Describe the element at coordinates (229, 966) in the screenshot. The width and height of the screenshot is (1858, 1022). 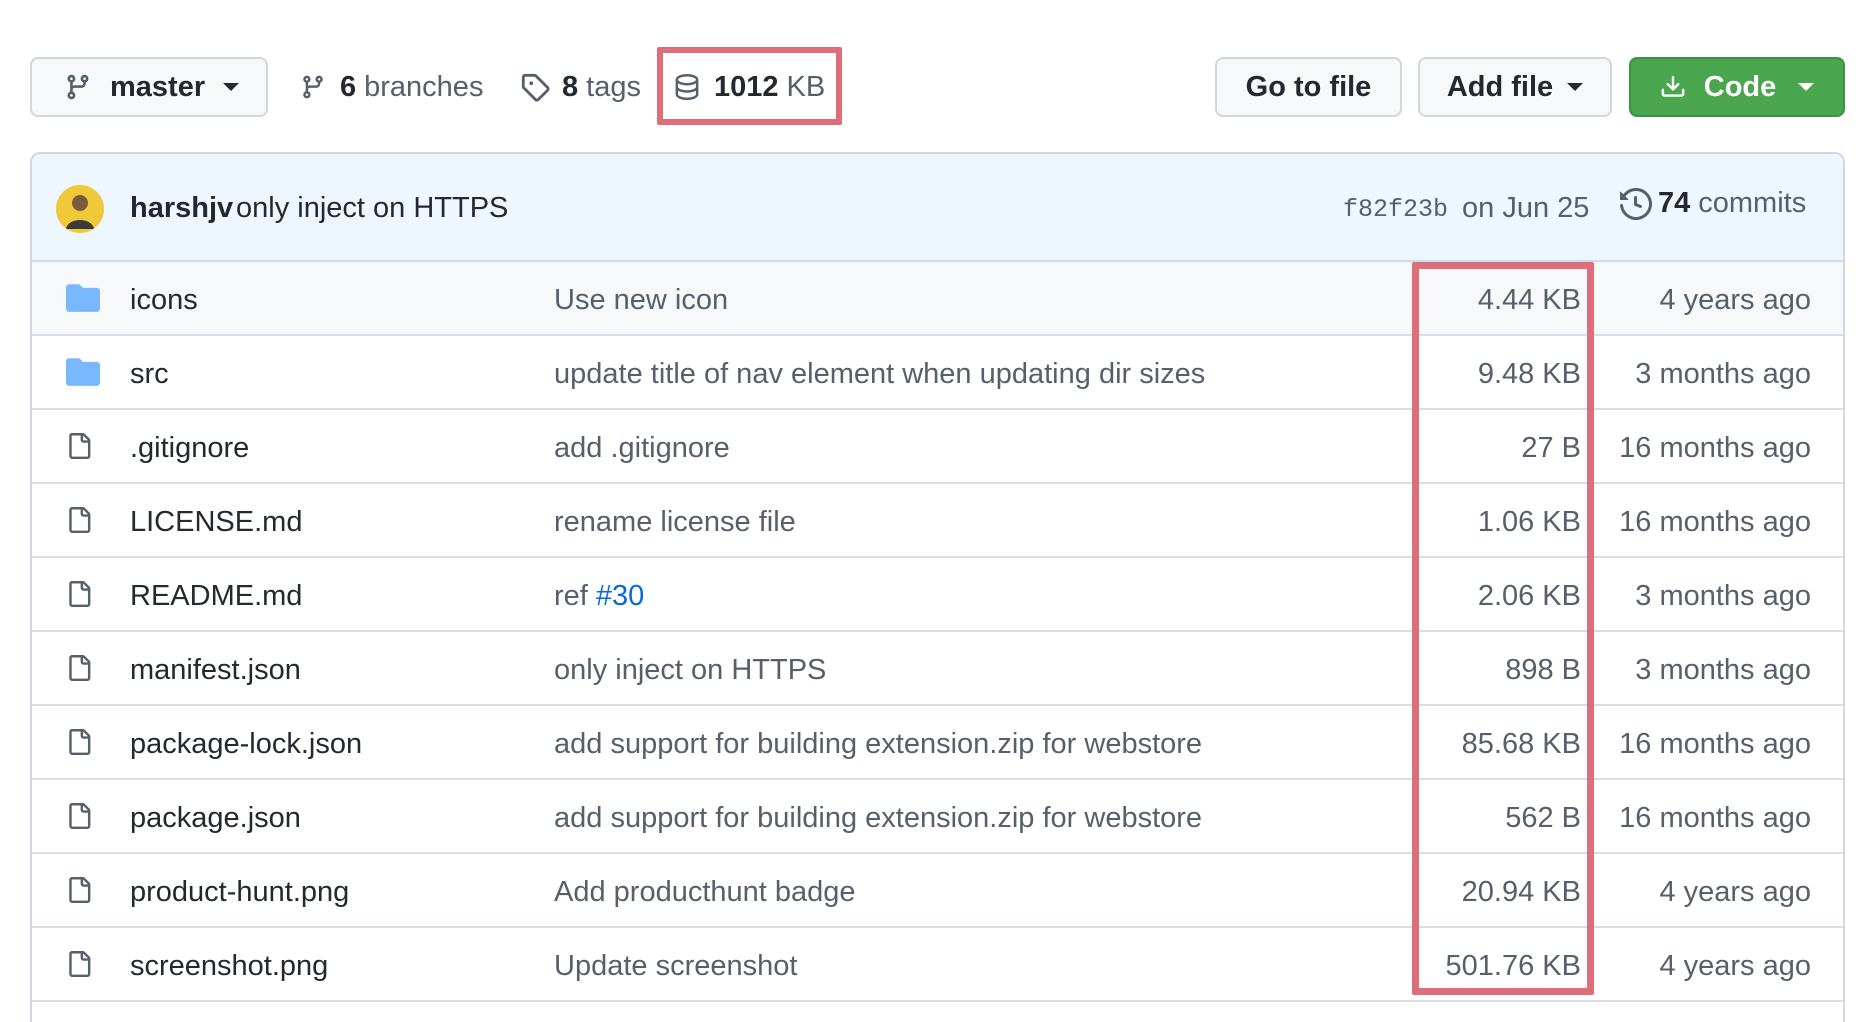
I see `file-name-link: screenshot.png` at that location.